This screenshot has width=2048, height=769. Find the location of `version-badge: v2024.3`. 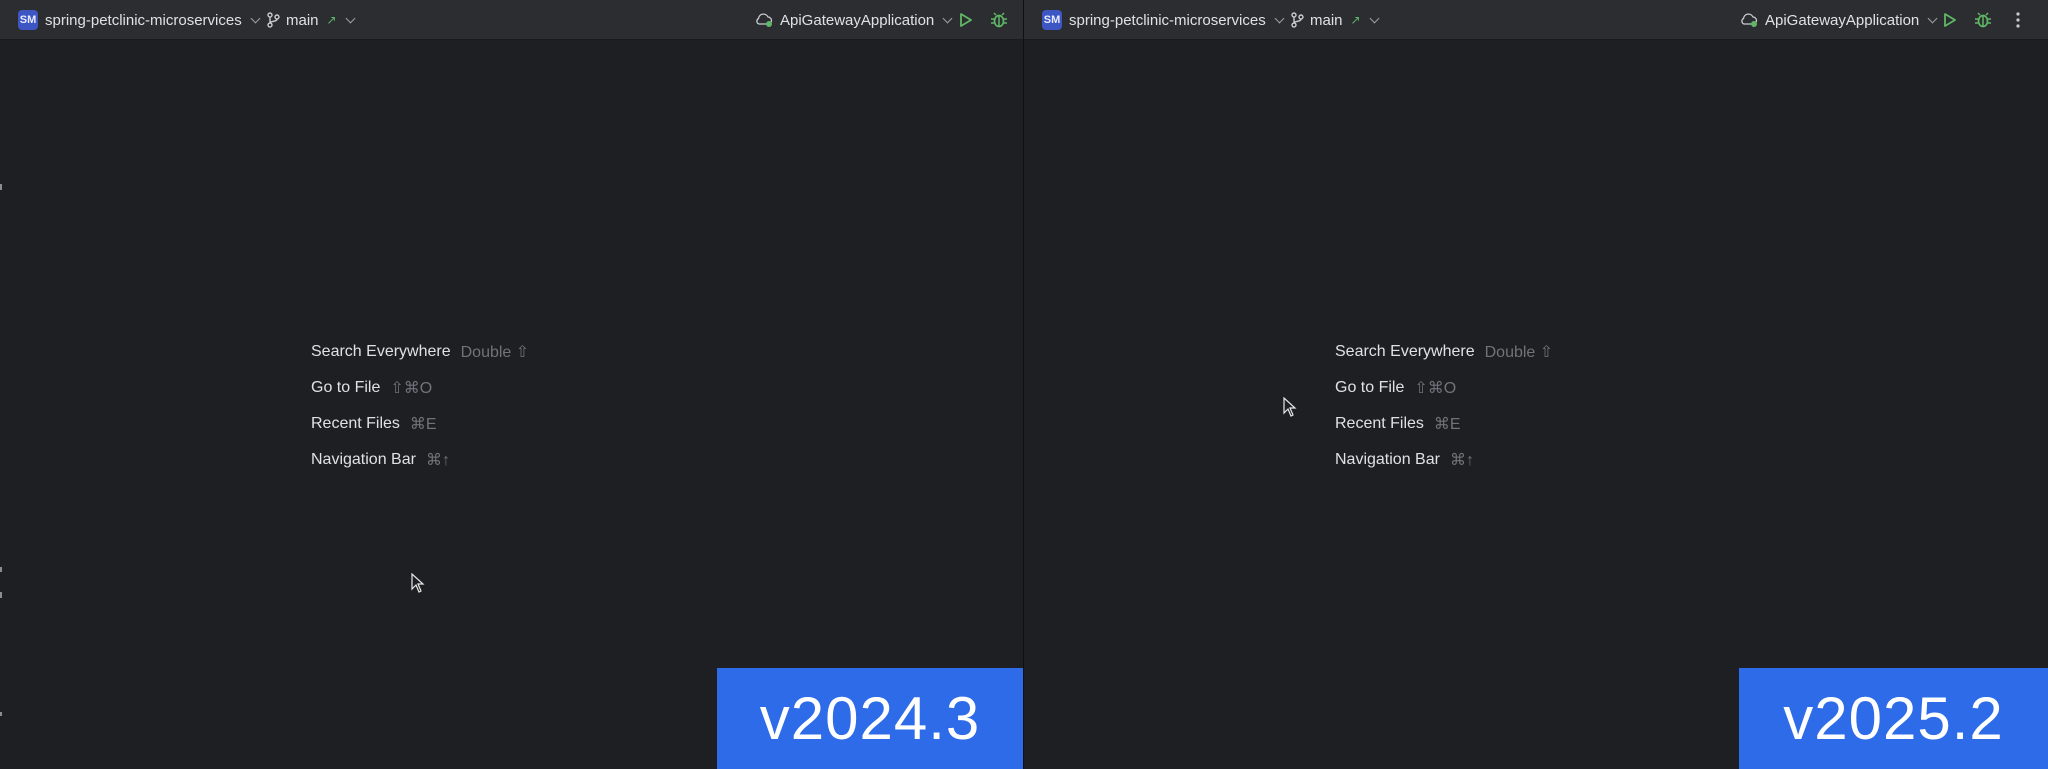

version-badge: v2024.3 is located at coordinates (870, 718).